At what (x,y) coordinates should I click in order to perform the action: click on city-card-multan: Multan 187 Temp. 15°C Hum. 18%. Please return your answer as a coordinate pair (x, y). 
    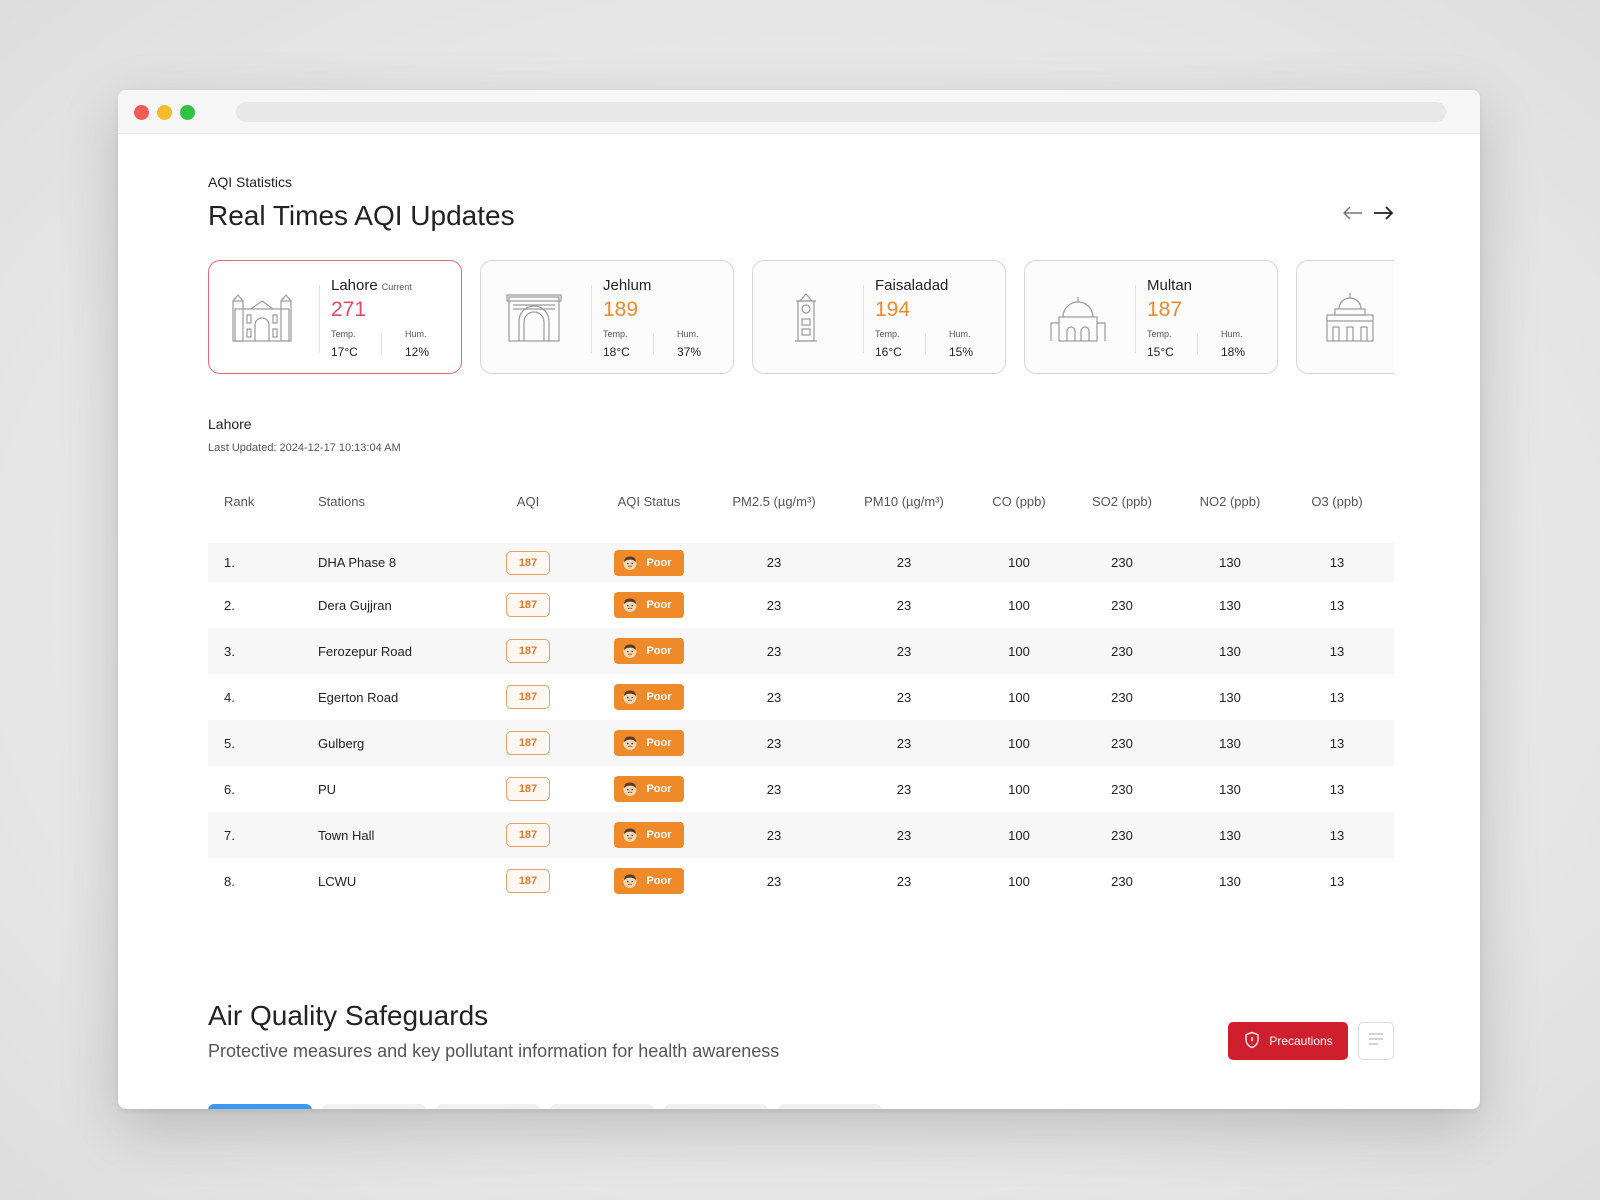
    Looking at the image, I should click on (1151, 317).